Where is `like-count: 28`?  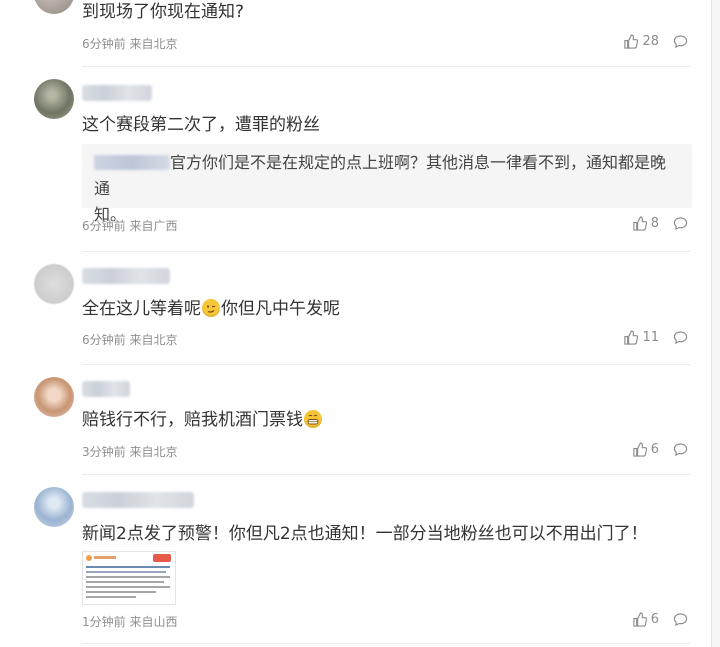 like-count: 28 is located at coordinates (650, 41).